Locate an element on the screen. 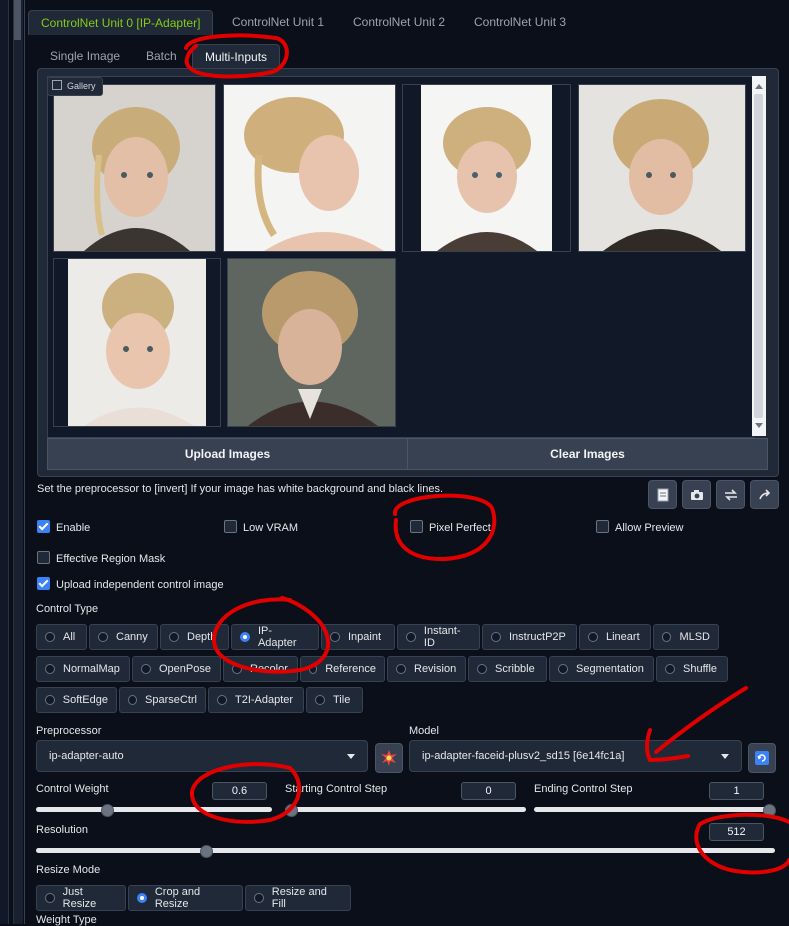 The image size is (789, 926). gallery-scrollbar is located at coordinates (759, 256).